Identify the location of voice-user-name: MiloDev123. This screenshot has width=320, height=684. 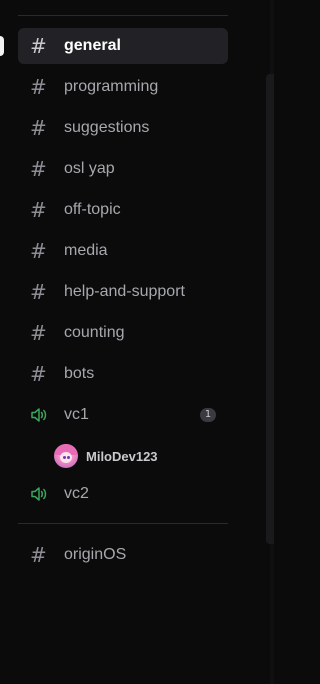
(122, 456).